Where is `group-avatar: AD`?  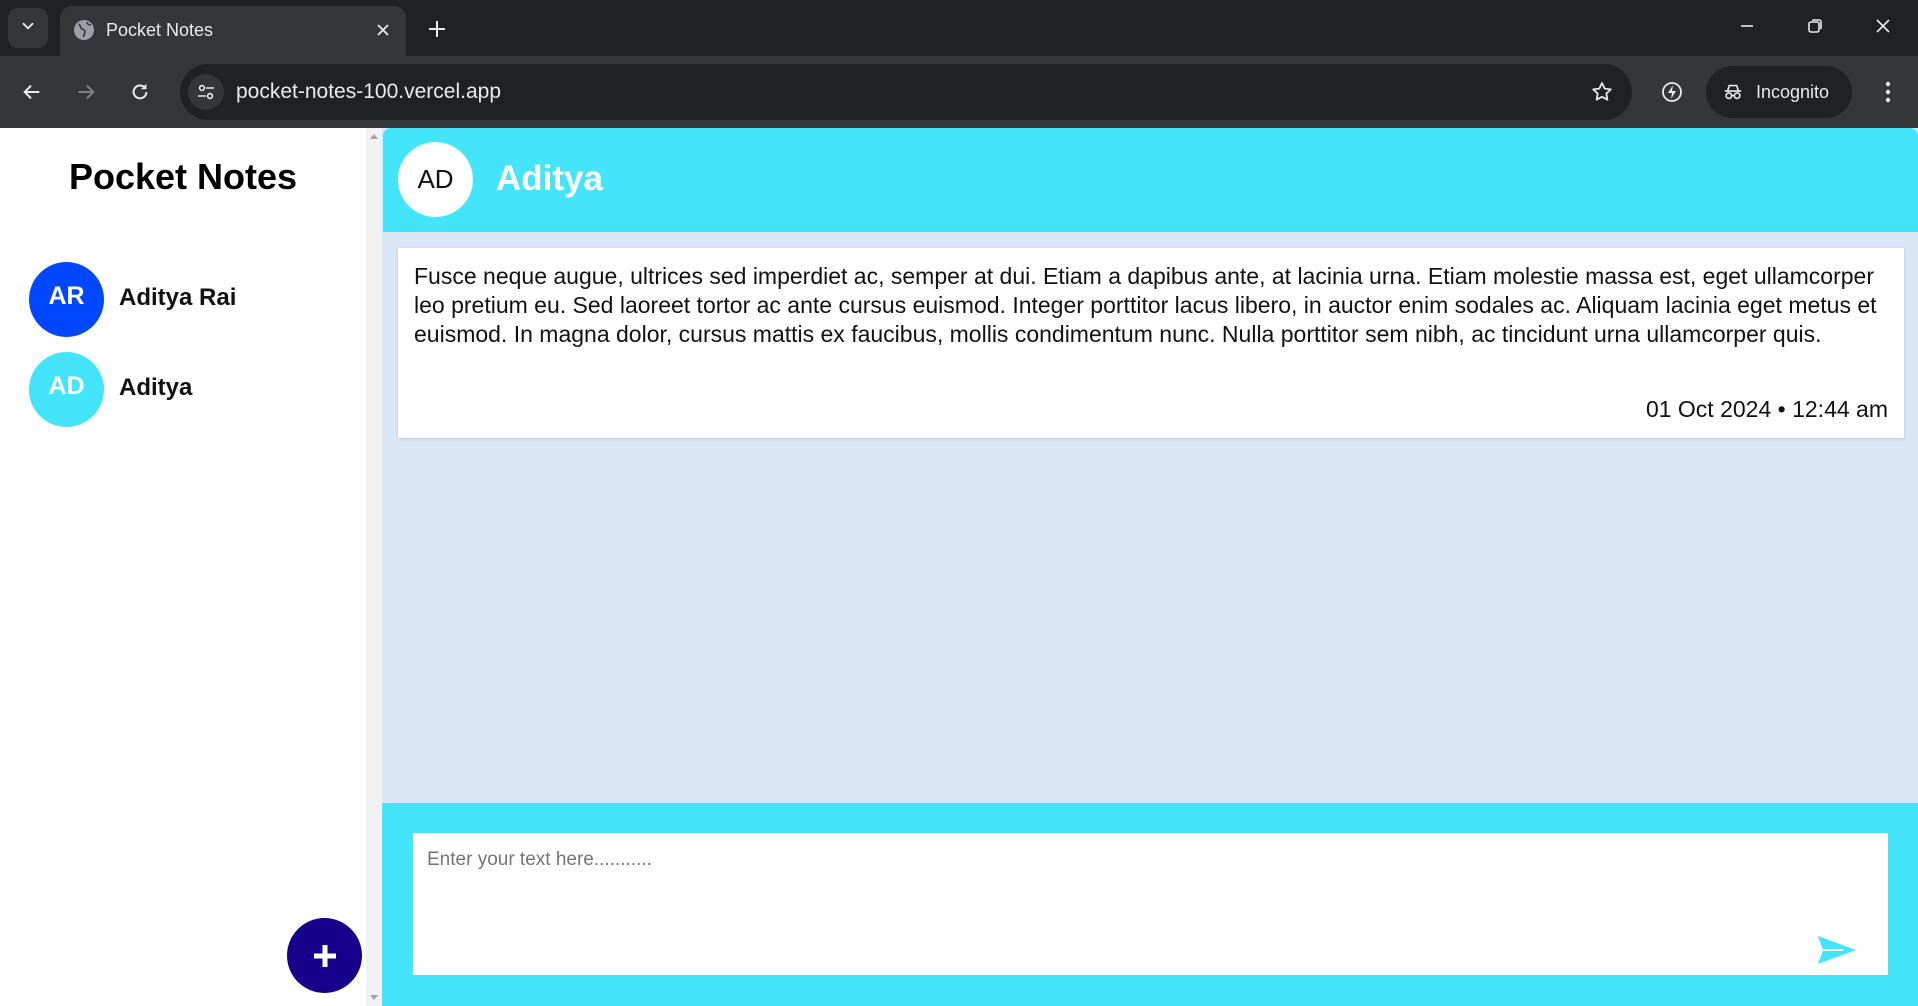
group-avatar: AD is located at coordinates (66, 389).